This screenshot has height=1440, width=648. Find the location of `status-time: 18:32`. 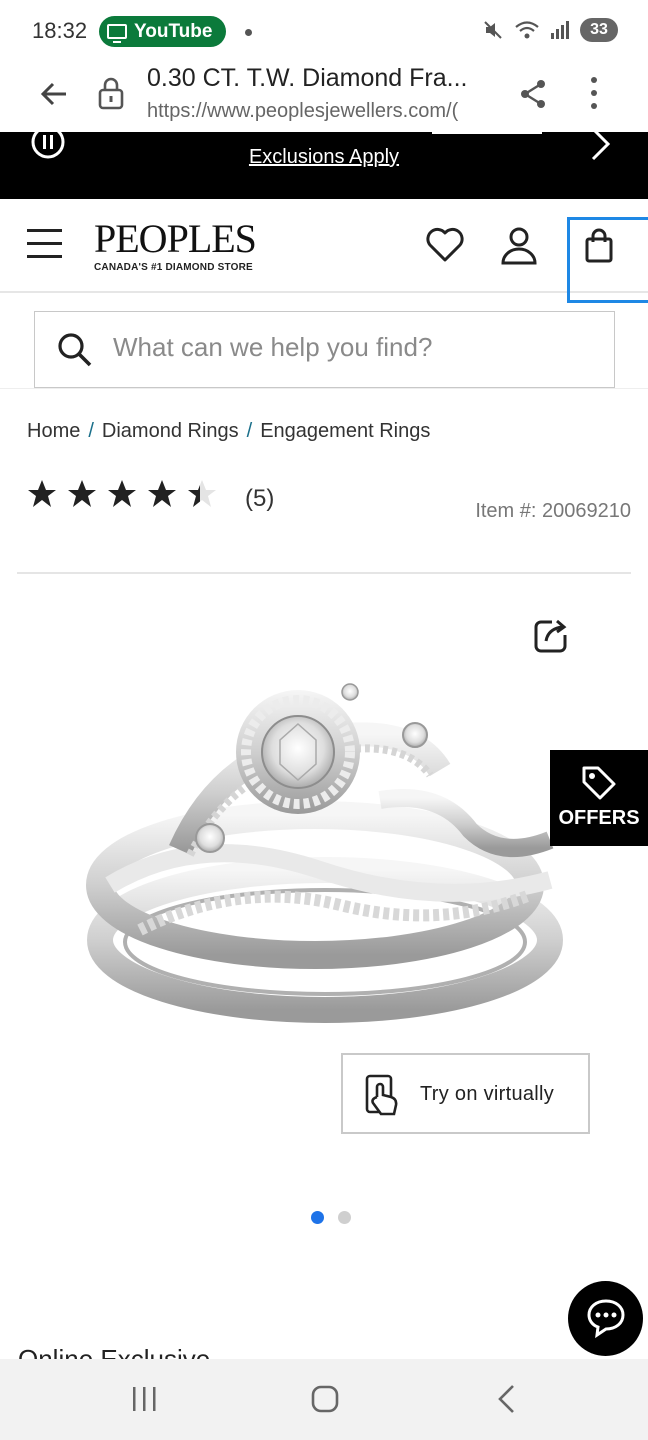

status-time: 18:32 is located at coordinates (60, 30).